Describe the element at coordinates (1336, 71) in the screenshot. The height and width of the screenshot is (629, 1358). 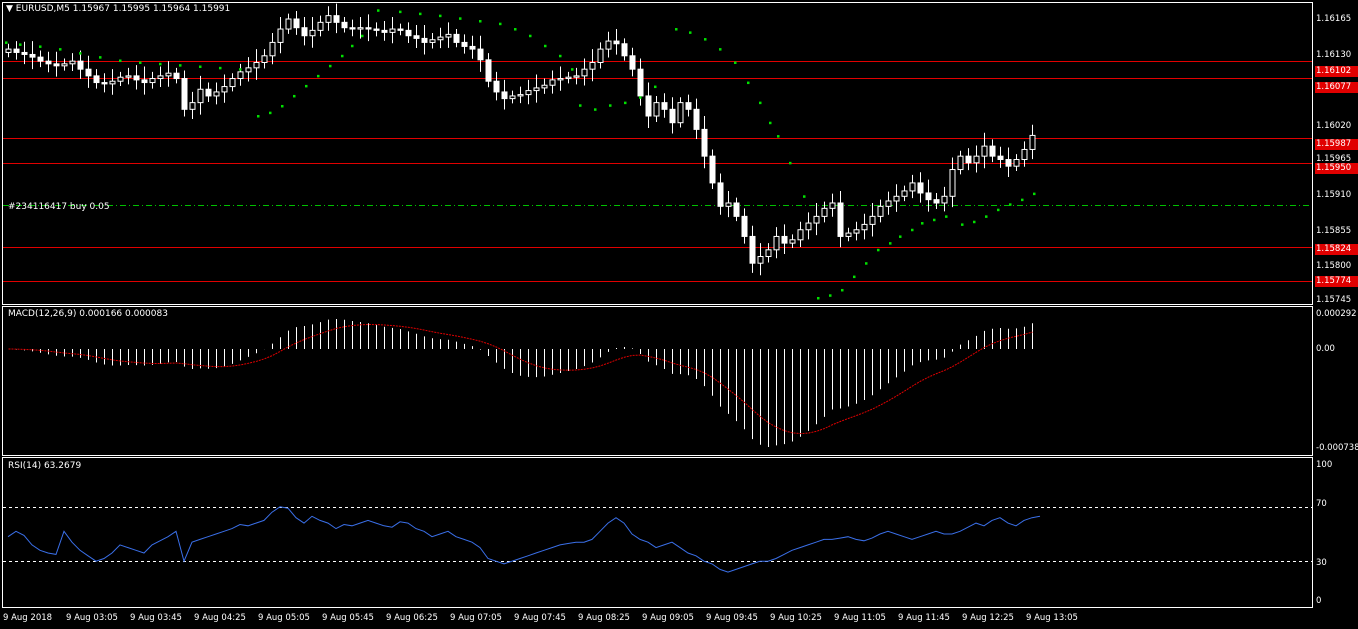
I see `level-tag: 1.16102` at that location.